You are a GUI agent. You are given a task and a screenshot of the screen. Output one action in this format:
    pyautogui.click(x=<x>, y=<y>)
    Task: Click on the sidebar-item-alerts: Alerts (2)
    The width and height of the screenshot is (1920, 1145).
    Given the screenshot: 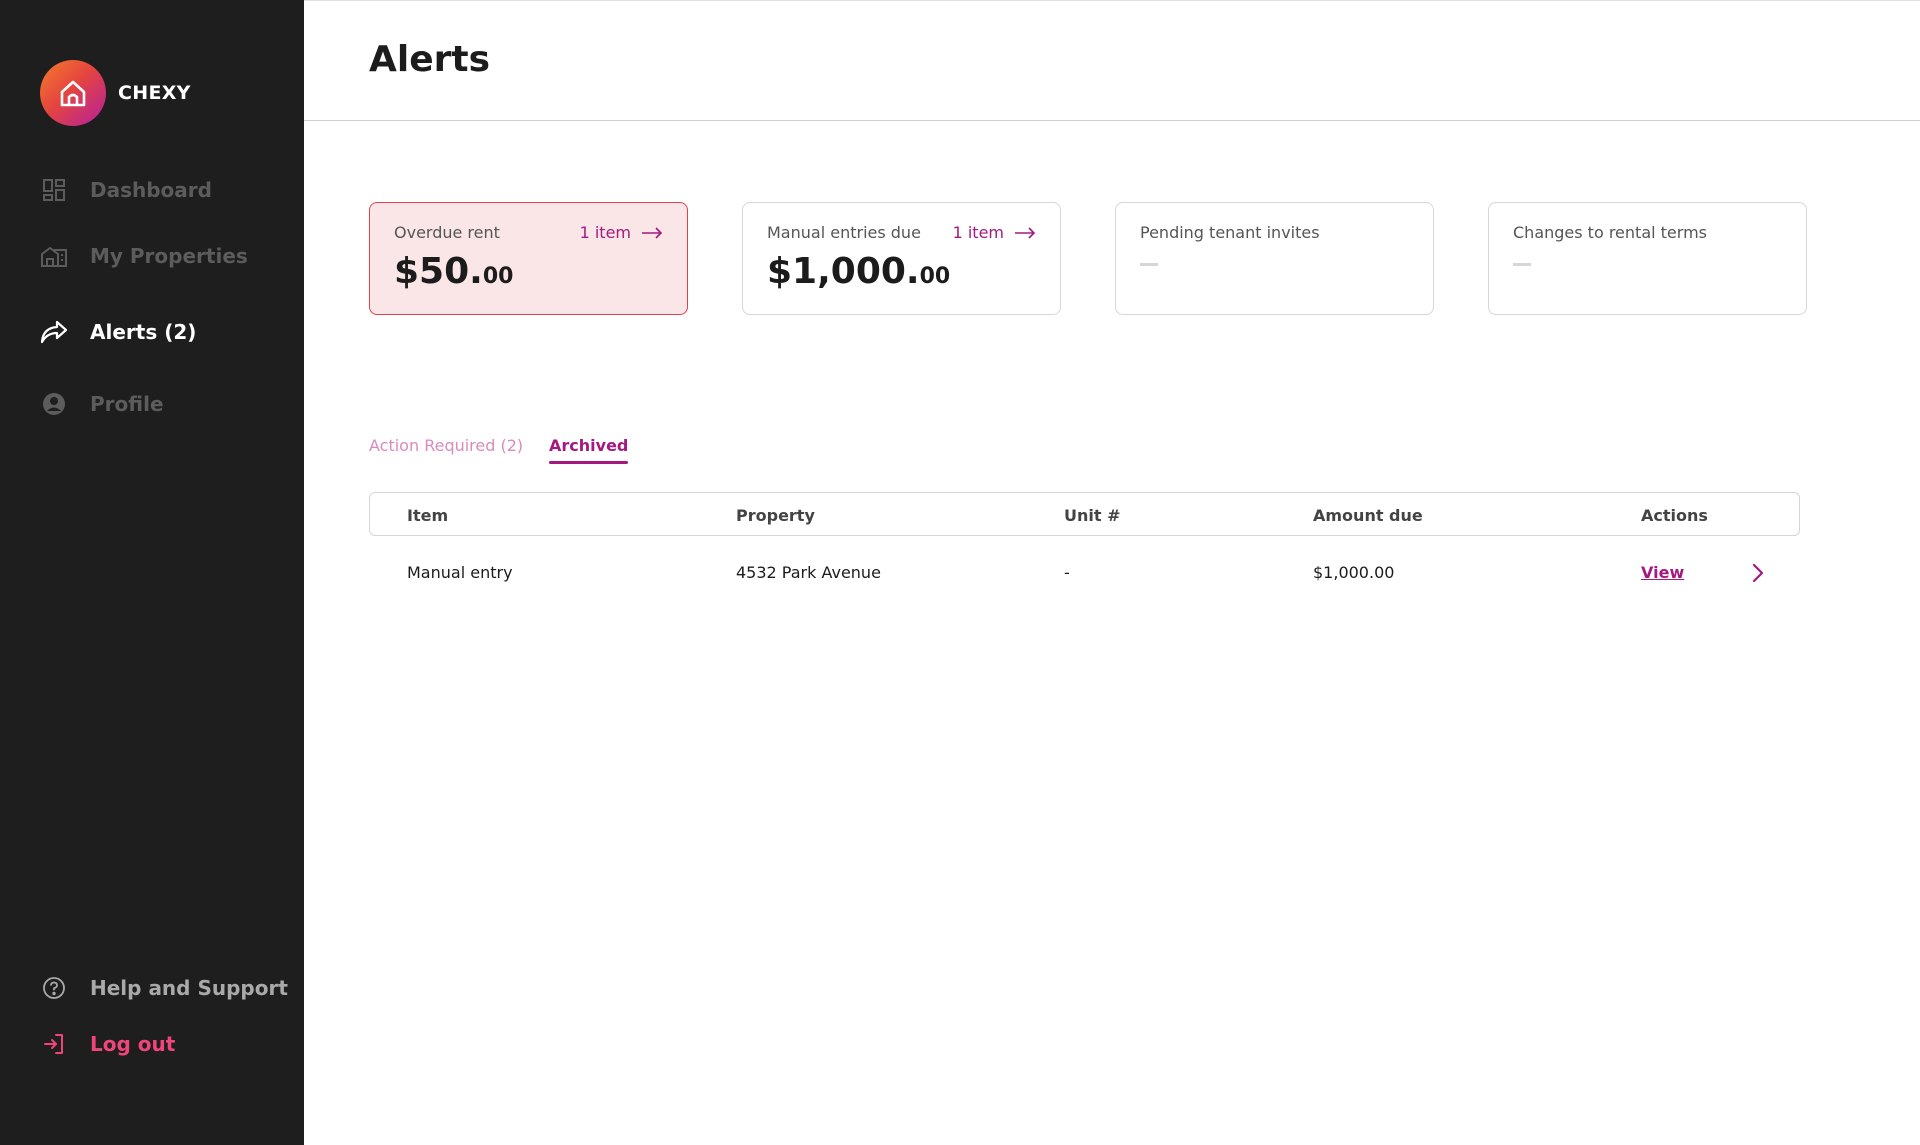 What is the action you would take?
    pyautogui.click(x=117, y=332)
    